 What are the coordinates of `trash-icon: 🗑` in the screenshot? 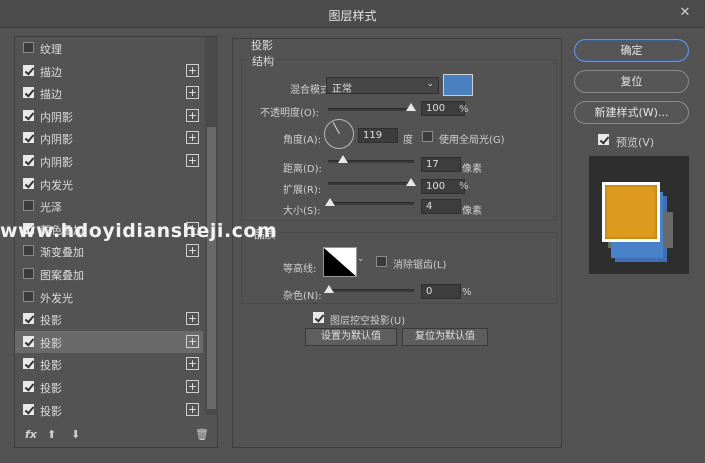 It's located at (202, 434).